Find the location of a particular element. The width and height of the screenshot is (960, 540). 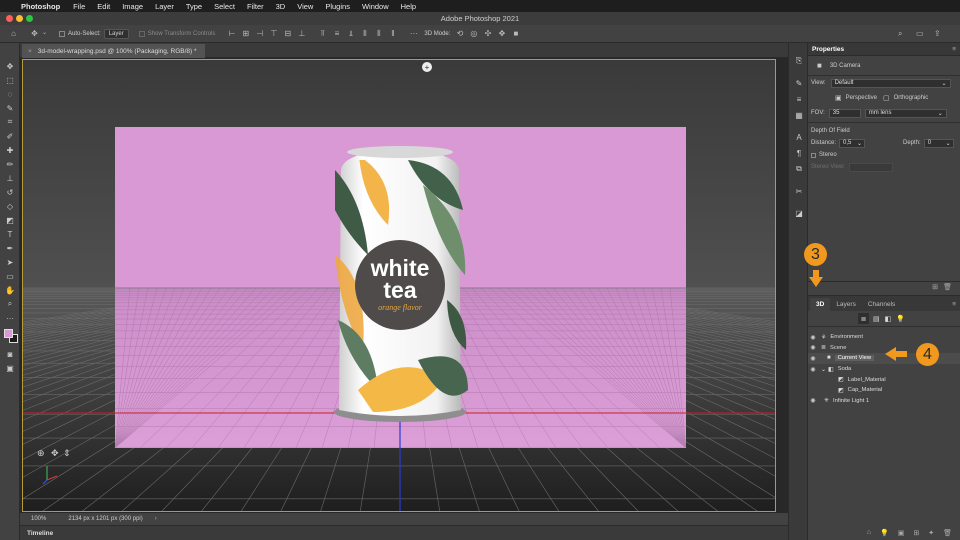

gradient-tool: ◩ is located at coordinates (10, 220).